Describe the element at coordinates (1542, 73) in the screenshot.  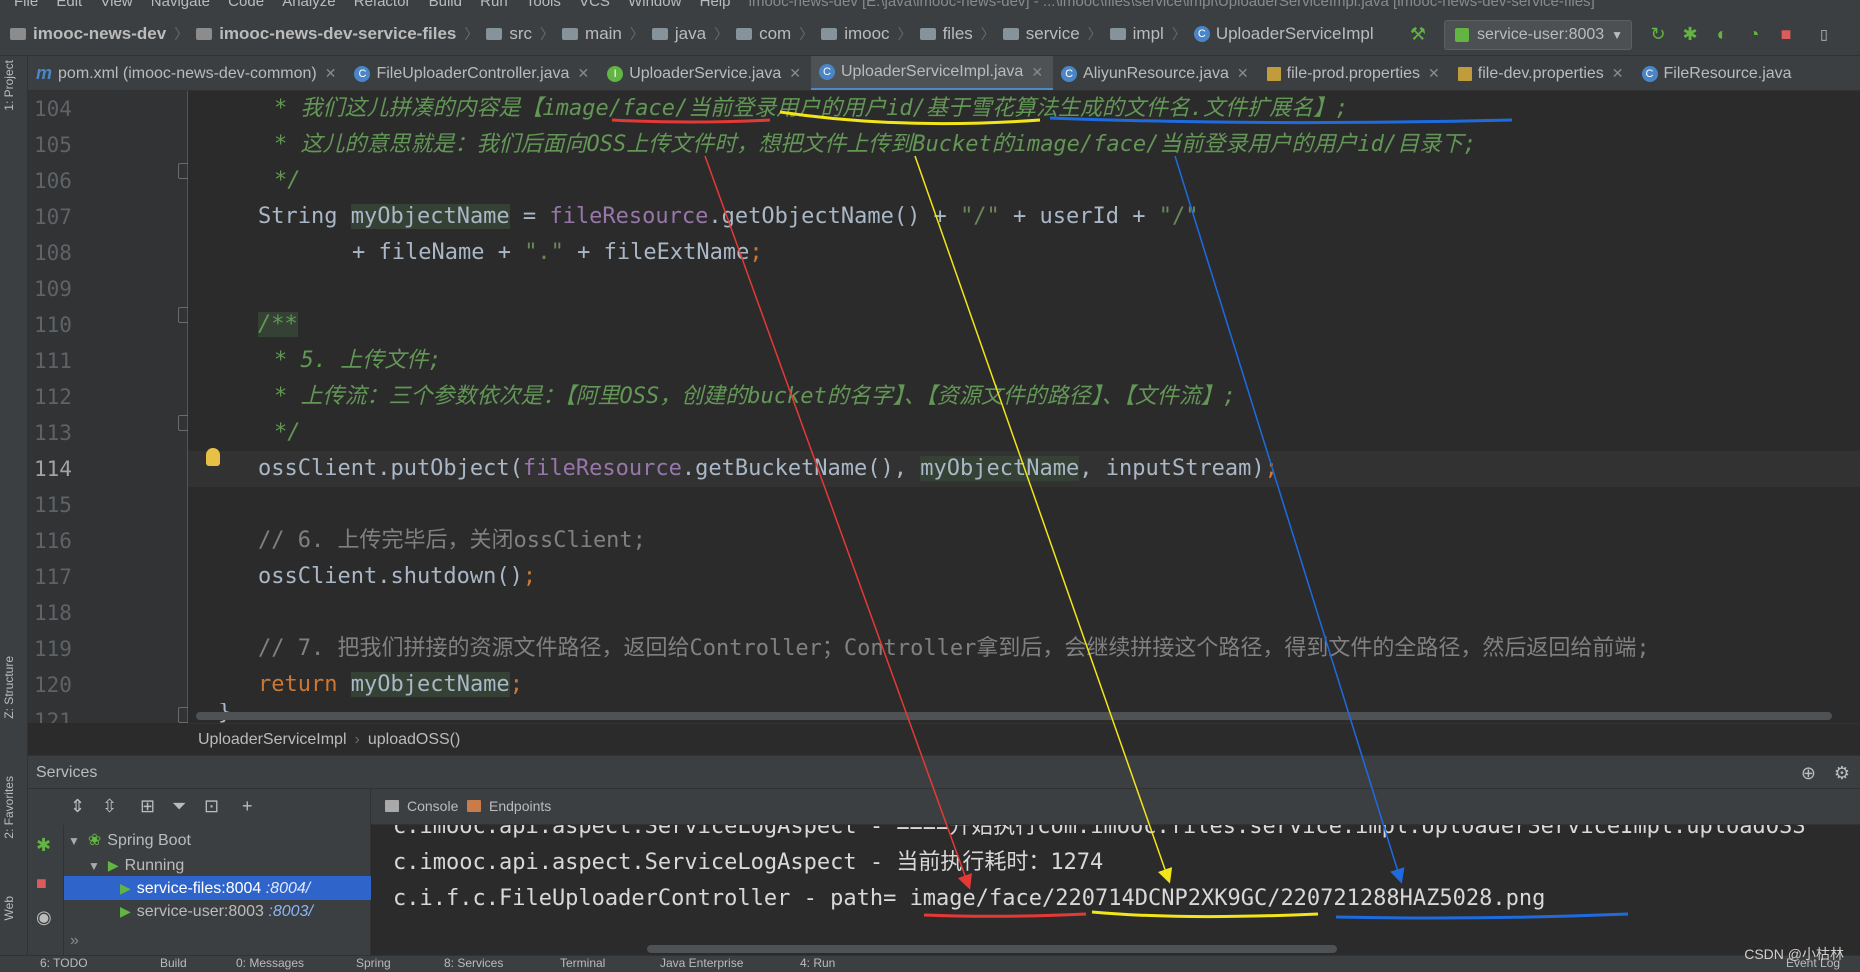
I see `tab-file-dev-properties: file-dev.properties ✕` at that location.